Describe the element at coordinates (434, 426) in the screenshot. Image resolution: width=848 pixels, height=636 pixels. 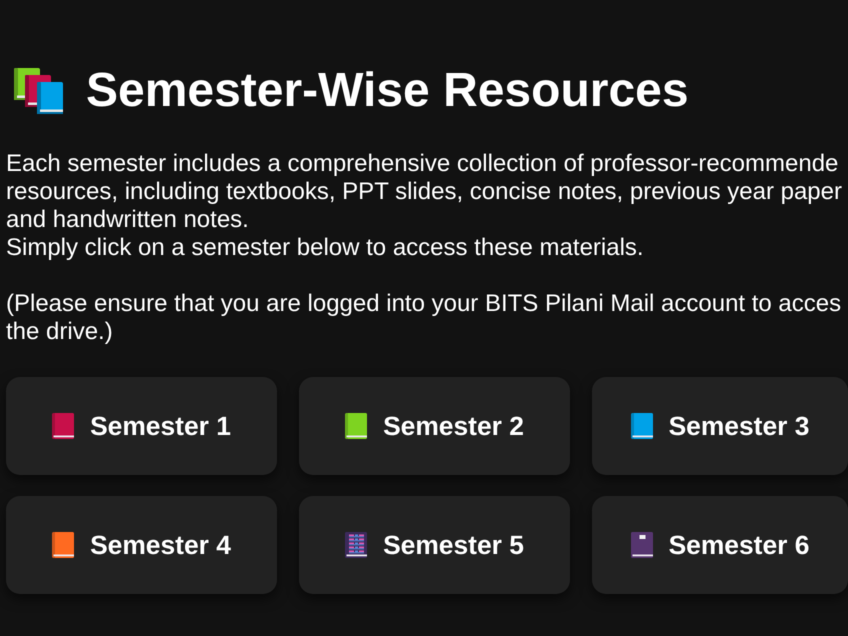
I see `semester-button: Semester 2` at that location.